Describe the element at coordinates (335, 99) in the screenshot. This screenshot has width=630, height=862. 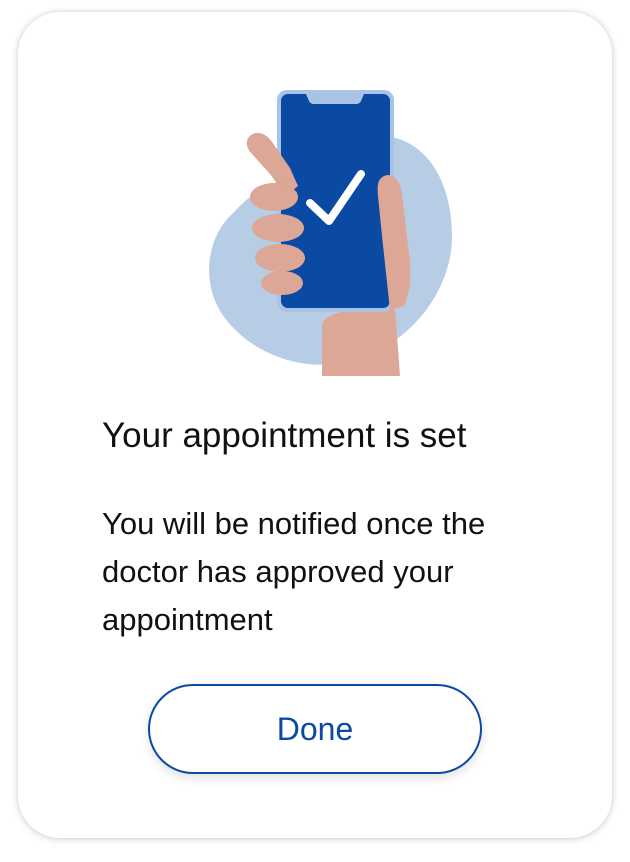
I see `phone-notch` at that location.